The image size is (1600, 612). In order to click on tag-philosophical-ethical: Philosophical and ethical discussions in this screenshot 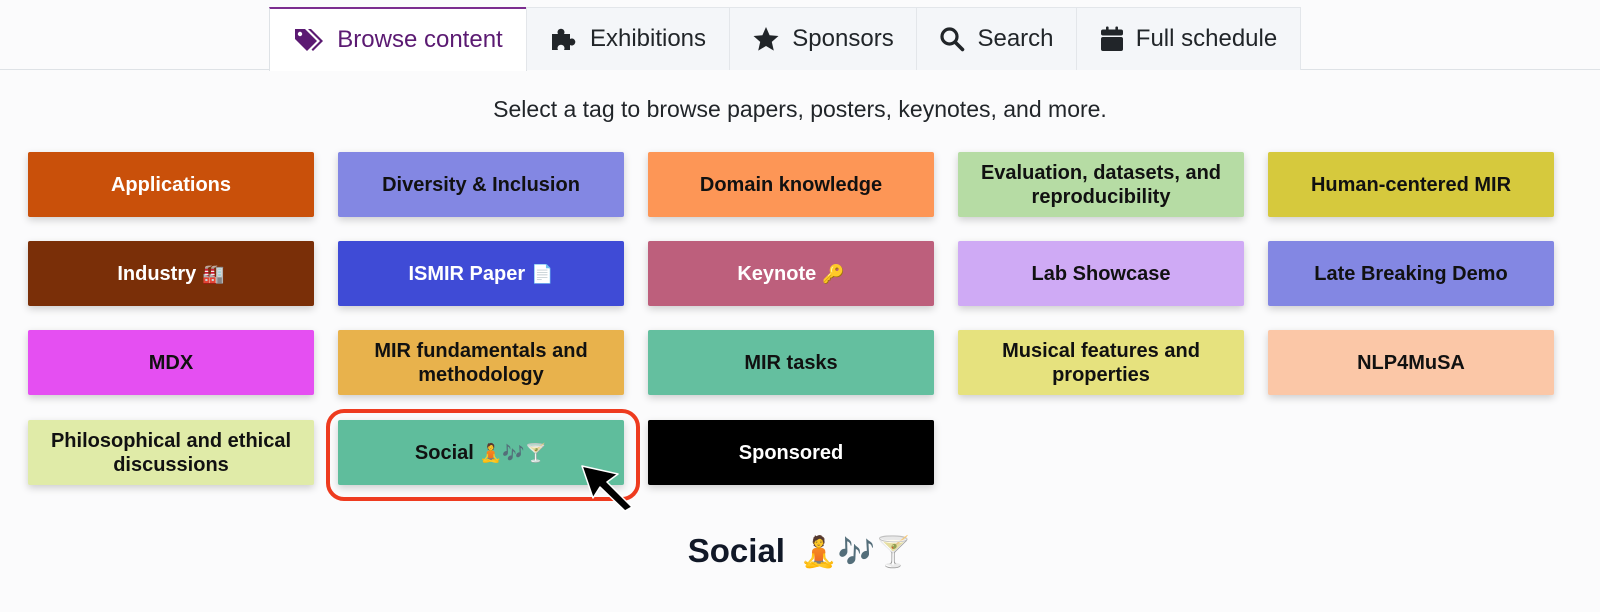, I will do `click(171, 452)`.